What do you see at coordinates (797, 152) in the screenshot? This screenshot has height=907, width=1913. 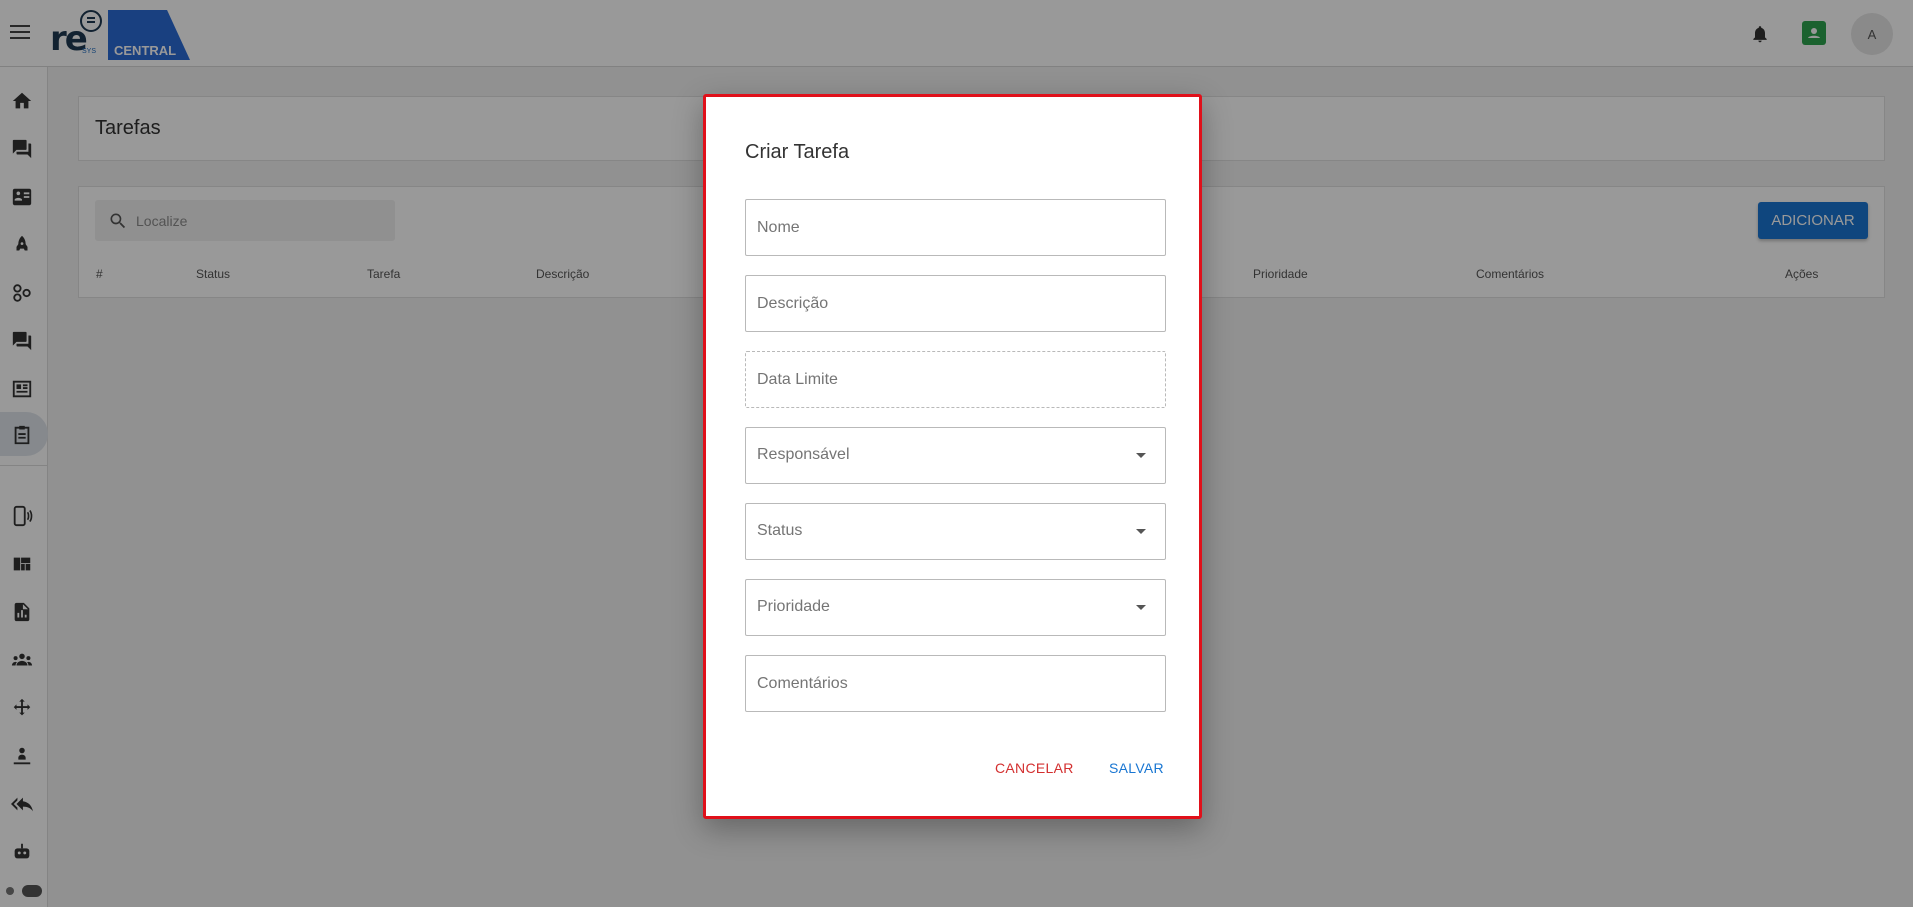 I see `dialog-title: Criar Tarefa` at bounding box center [797, 152].